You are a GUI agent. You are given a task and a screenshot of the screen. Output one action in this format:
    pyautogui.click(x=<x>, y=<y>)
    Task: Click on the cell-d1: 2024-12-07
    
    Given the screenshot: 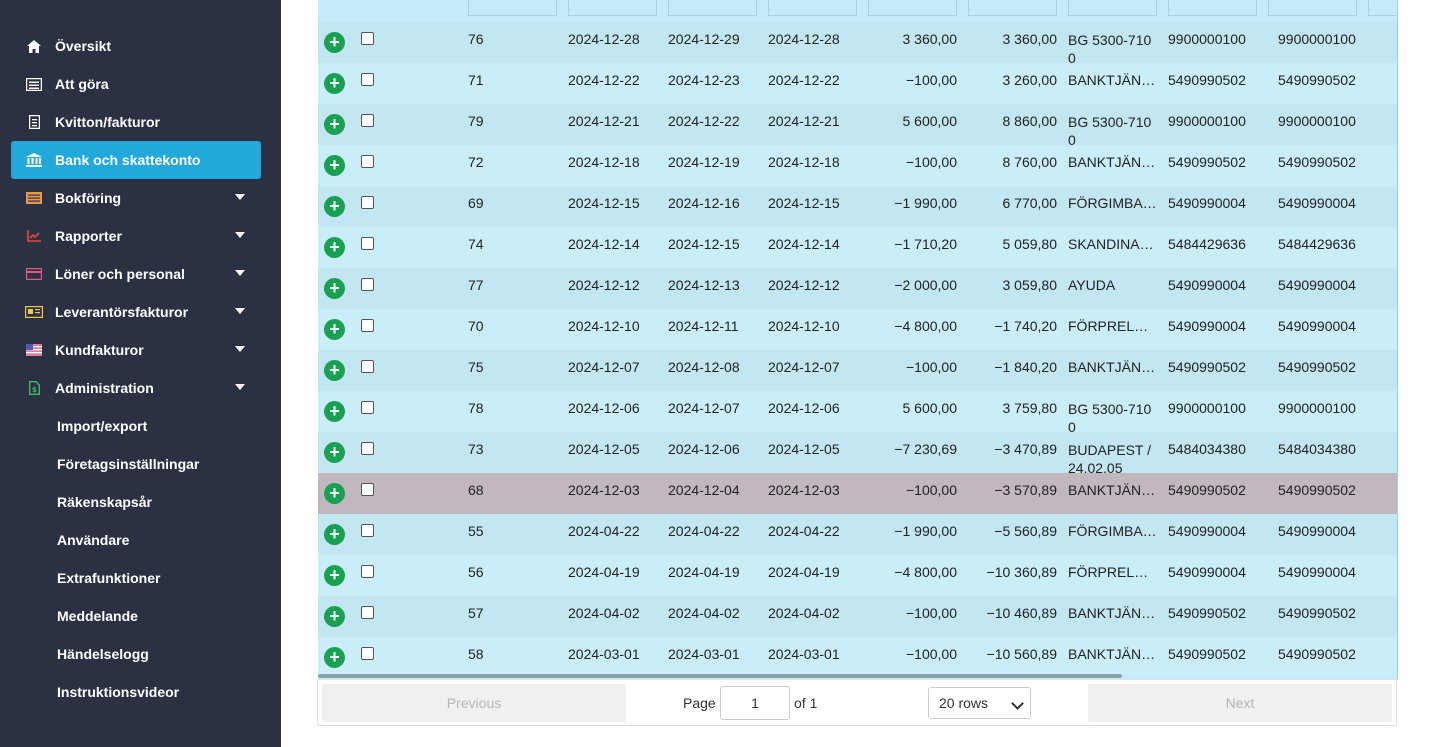 What is the action you would take?
    pyautogui.click(x=604, y=367)
    